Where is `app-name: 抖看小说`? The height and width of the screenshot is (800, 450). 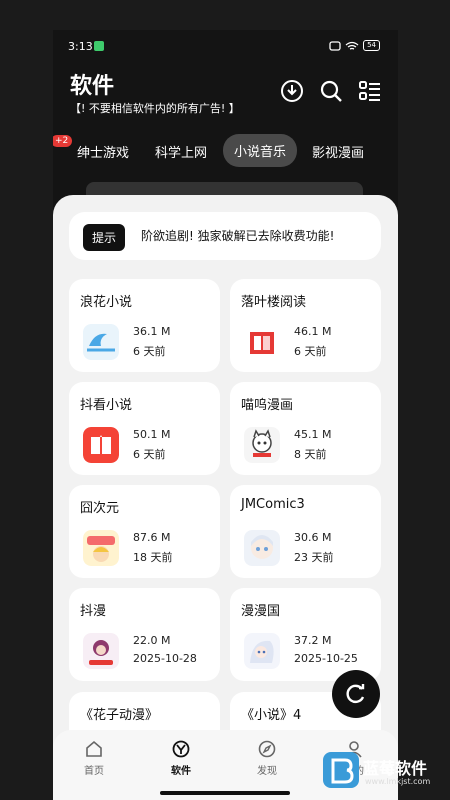 app-name: 抖看小说 is located at coordinates (106, 405).